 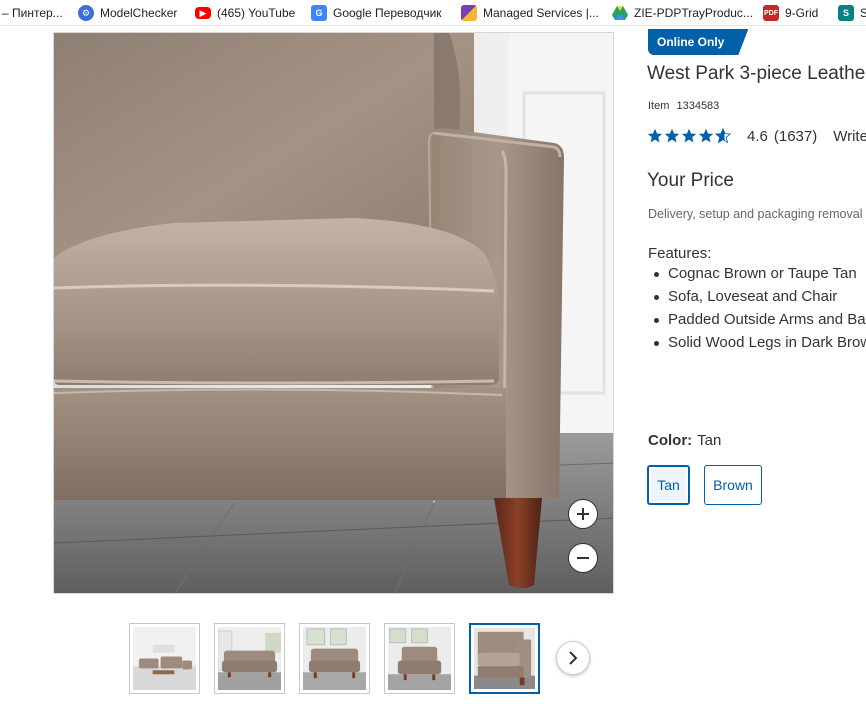 I want to click on bookmark-9-grid: PDF 9-Grid, so click(x=790, y=13).